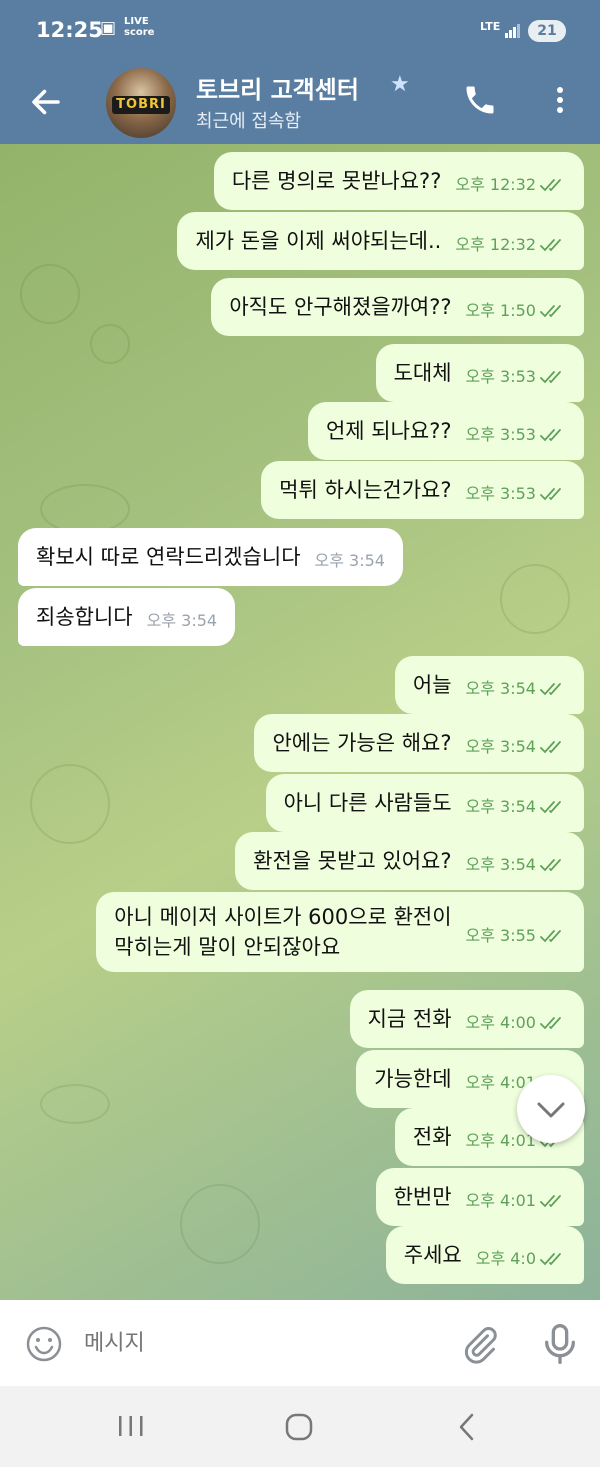 This screenshot has height=1467, width=600. I want to click on outgoing-message: 환전을 못받고 있어요? 오후 3:54, so click(409, 861).